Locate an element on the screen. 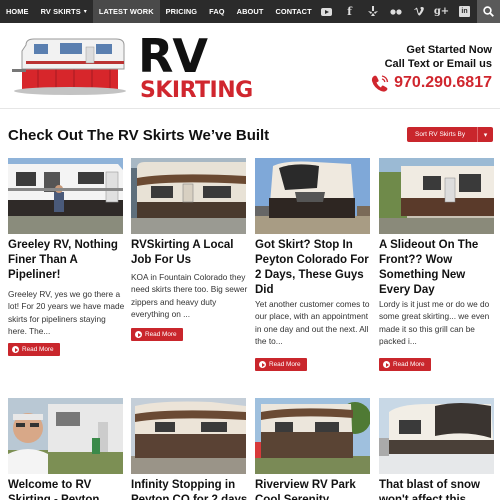 Image resolution: width=500 pixels, height=500 pixels. logo-rv-illustration is located at coordinates (72, 66).